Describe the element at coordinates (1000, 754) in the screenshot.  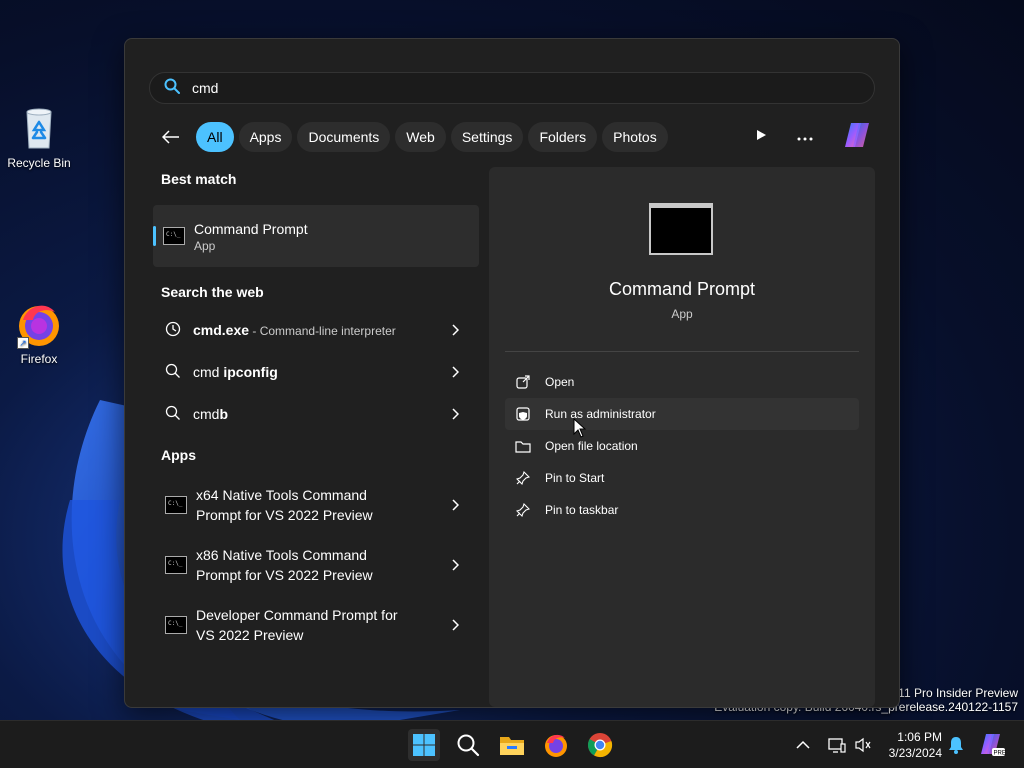
I see `svg-text: PRE` at that location.